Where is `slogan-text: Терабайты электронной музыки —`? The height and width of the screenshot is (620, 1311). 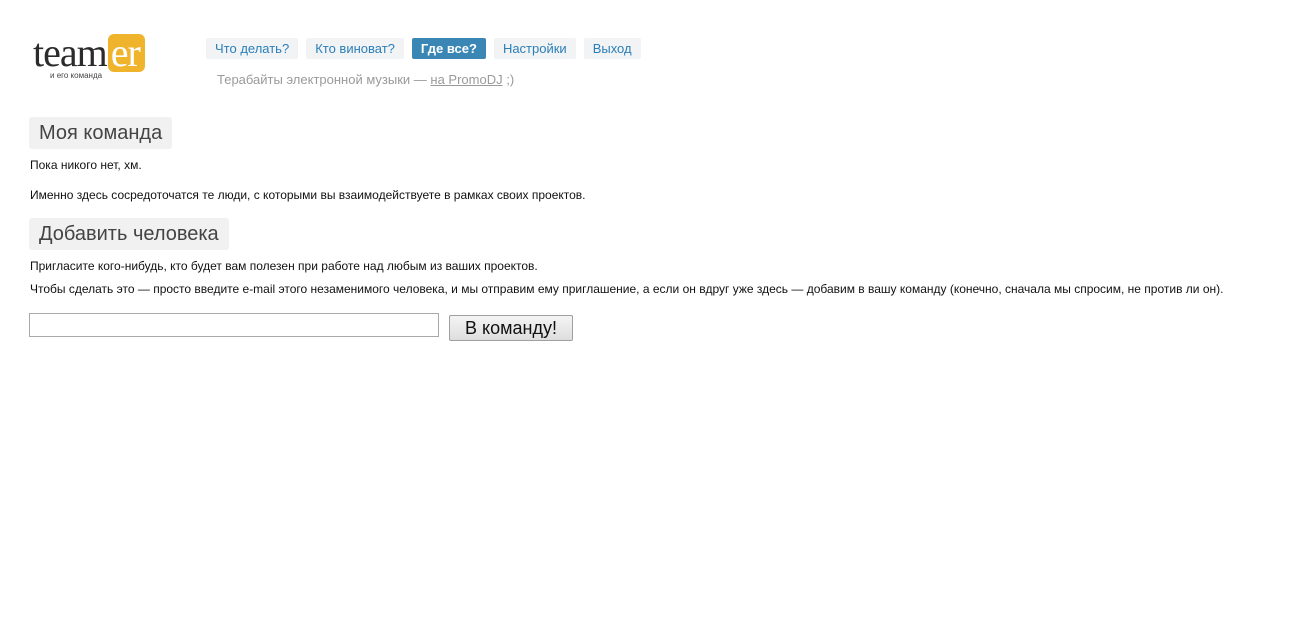 slogan-text: Терабайты электронной музыки — is located at coordinates (324, 79).